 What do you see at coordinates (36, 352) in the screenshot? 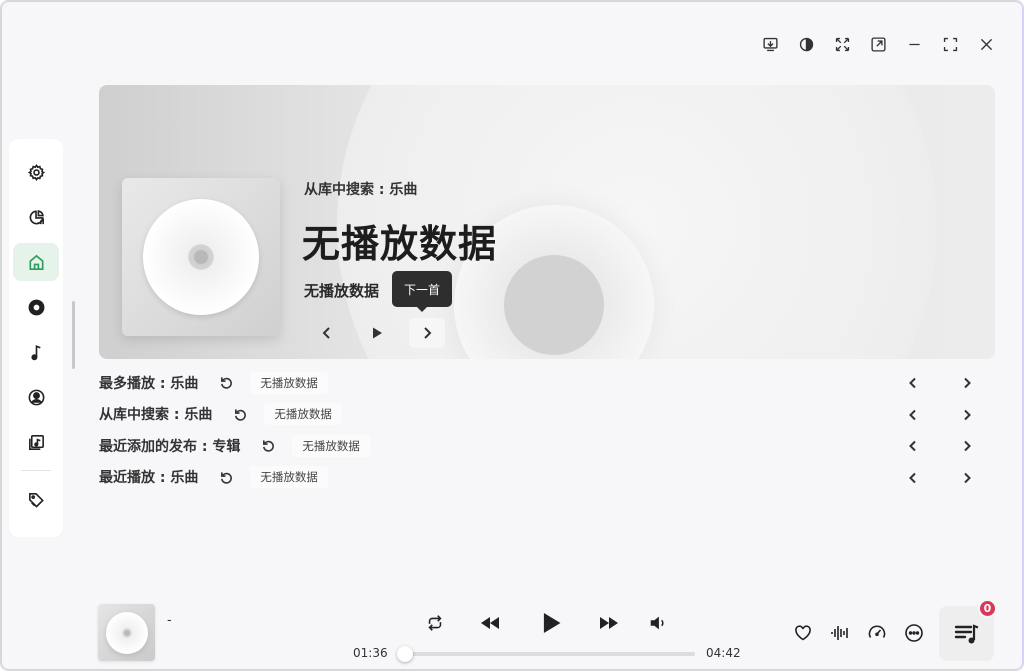
I see `sidebar-item-tracks` at bounding box center [36, 352].